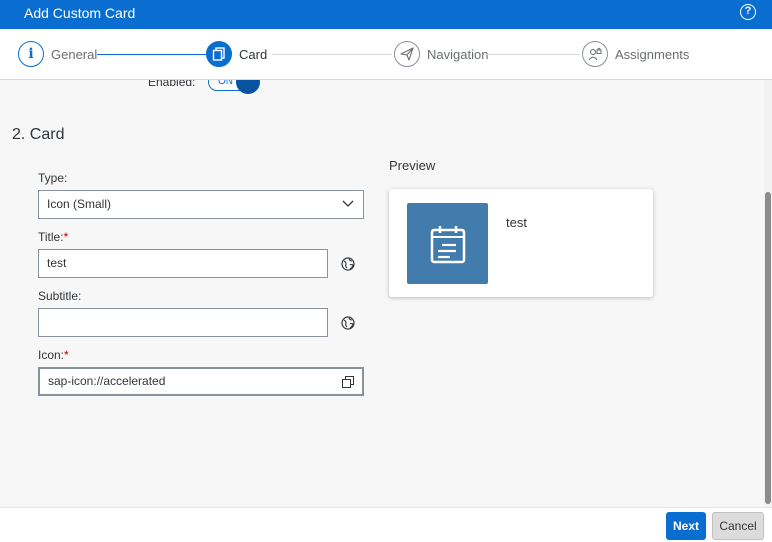 This screenshot has width=772, height=542. I want to click on wizard-step-navigation: Navigation, so click(441, 54).